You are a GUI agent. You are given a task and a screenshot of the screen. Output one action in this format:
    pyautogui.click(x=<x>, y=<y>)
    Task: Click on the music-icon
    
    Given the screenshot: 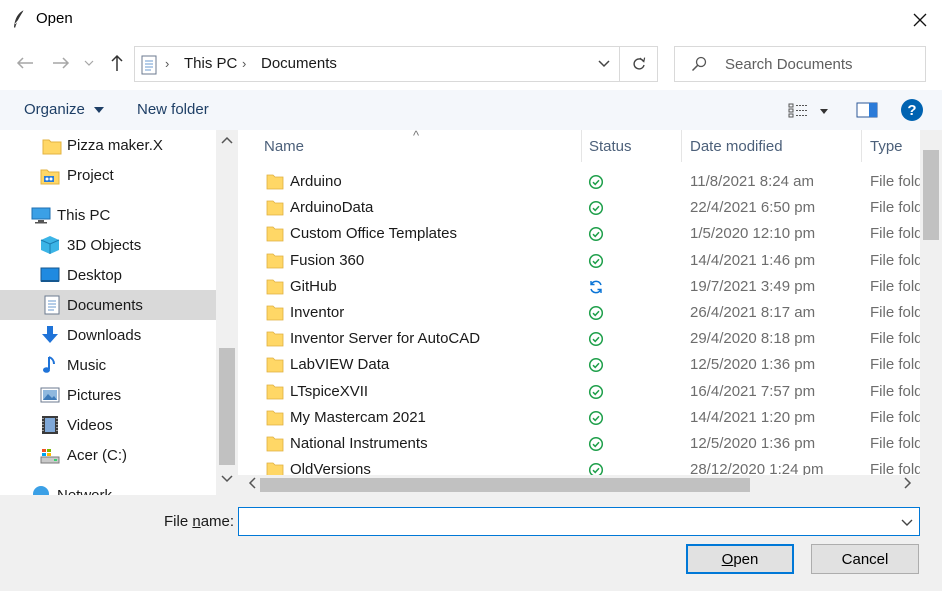 What is the action you would take?
    pyautogui.click(x=49, y=364)
    